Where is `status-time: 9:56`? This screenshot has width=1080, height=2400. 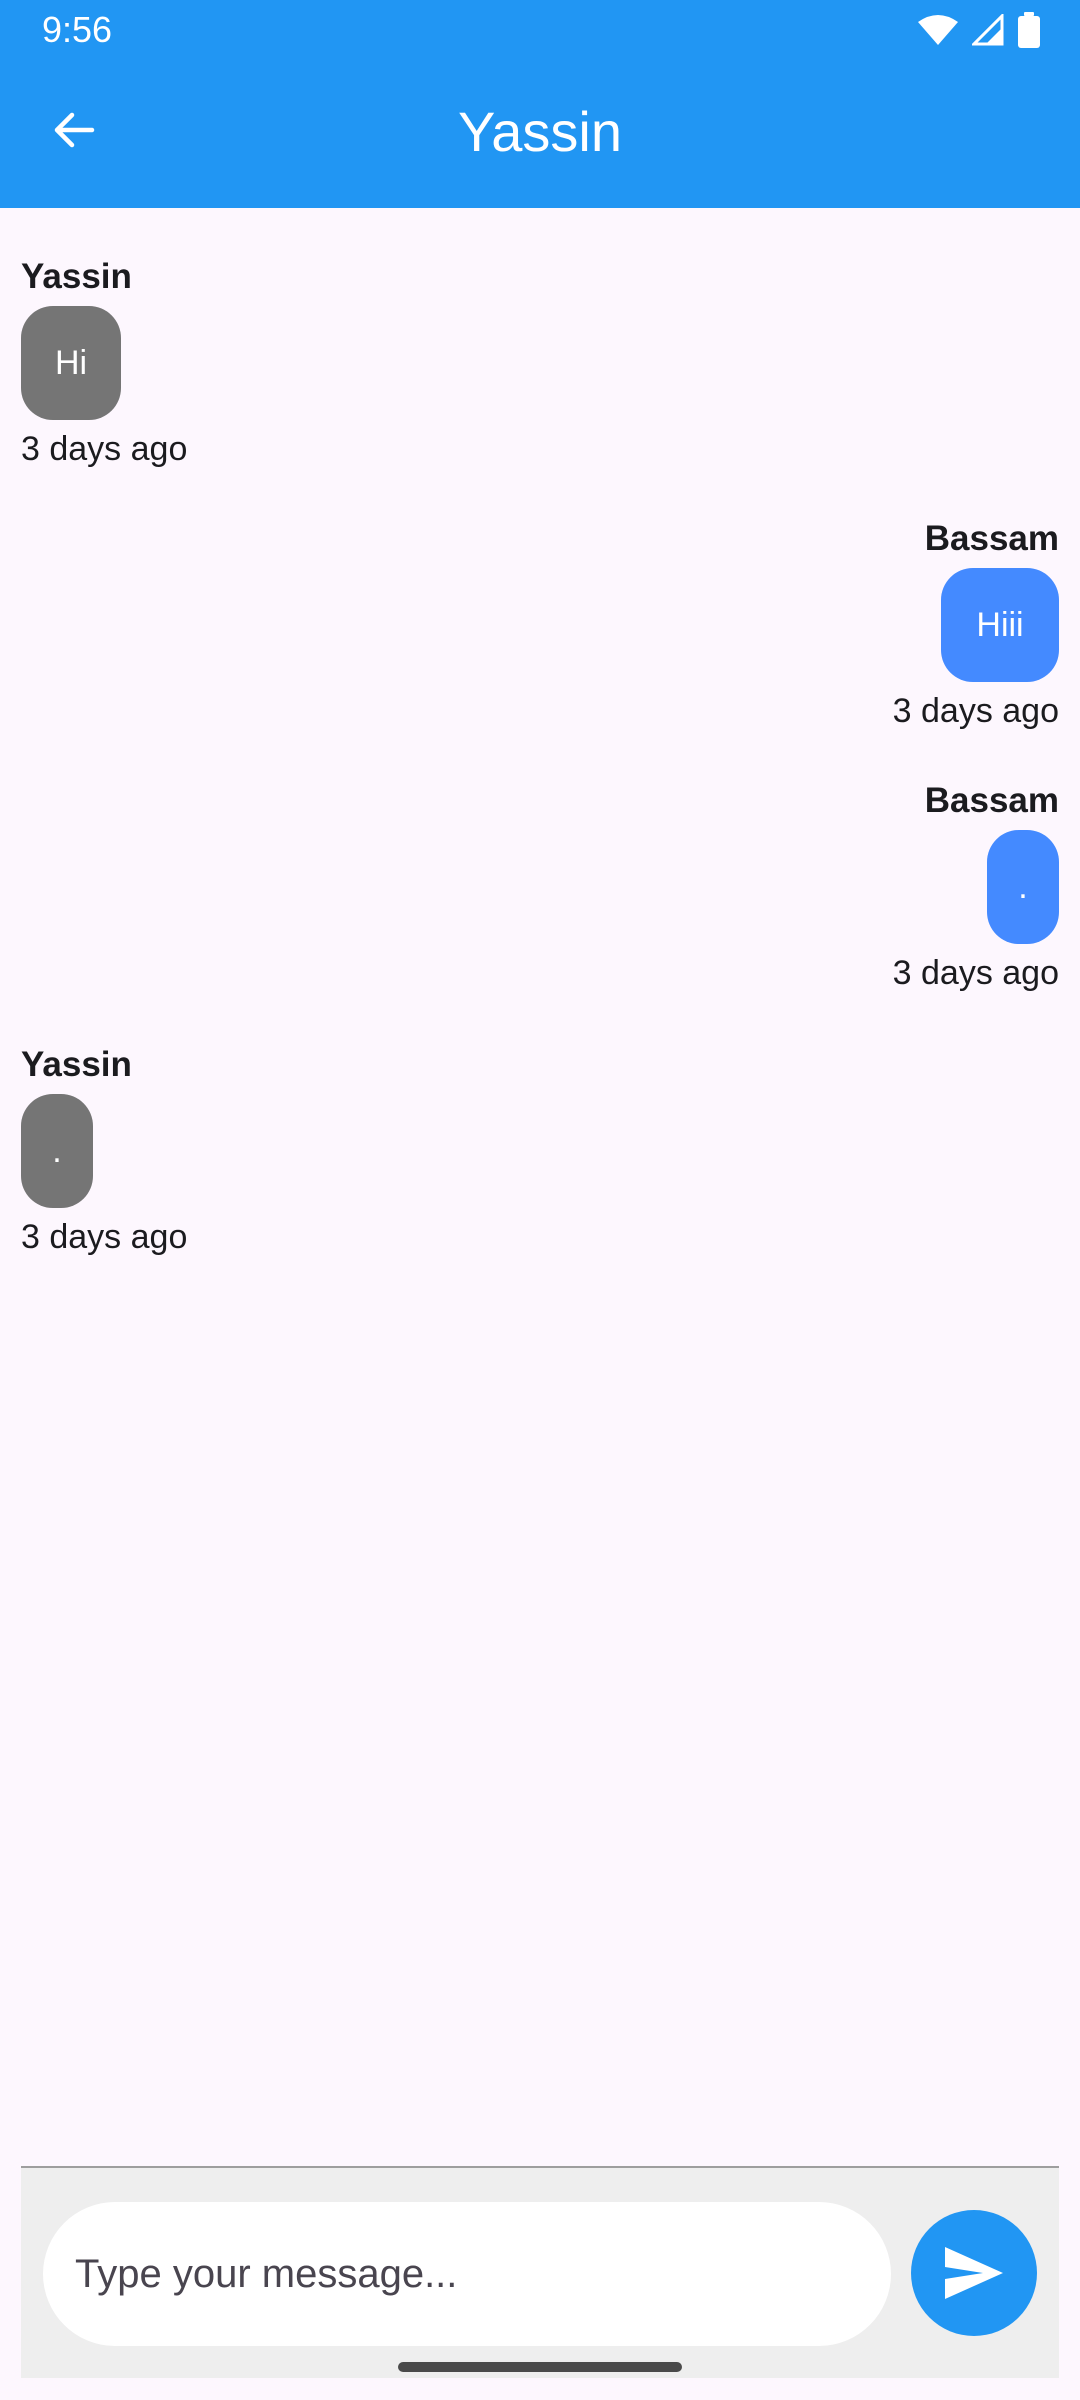
status-time: 9:56 is located at coordinates (77, 29).